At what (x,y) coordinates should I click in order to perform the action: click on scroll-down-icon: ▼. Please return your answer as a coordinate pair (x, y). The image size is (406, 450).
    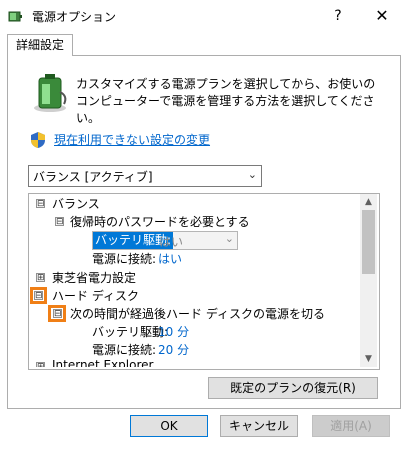
    Looking at the image, I should click on (368, 359).